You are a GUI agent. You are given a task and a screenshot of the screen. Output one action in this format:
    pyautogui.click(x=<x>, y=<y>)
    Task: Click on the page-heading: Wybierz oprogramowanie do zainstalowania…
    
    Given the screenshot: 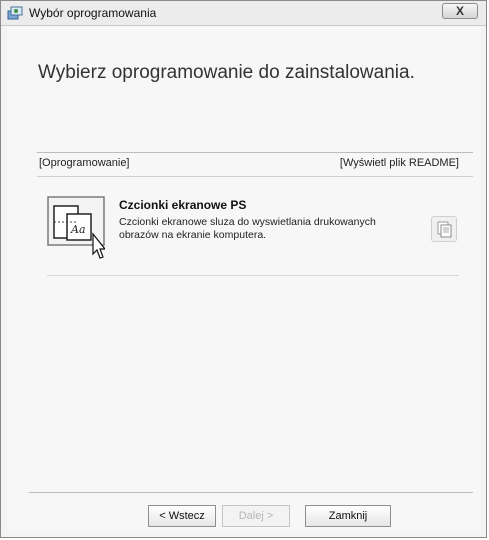 What is the action you would take?
    pyautogui.click(x=226, y=72)
    